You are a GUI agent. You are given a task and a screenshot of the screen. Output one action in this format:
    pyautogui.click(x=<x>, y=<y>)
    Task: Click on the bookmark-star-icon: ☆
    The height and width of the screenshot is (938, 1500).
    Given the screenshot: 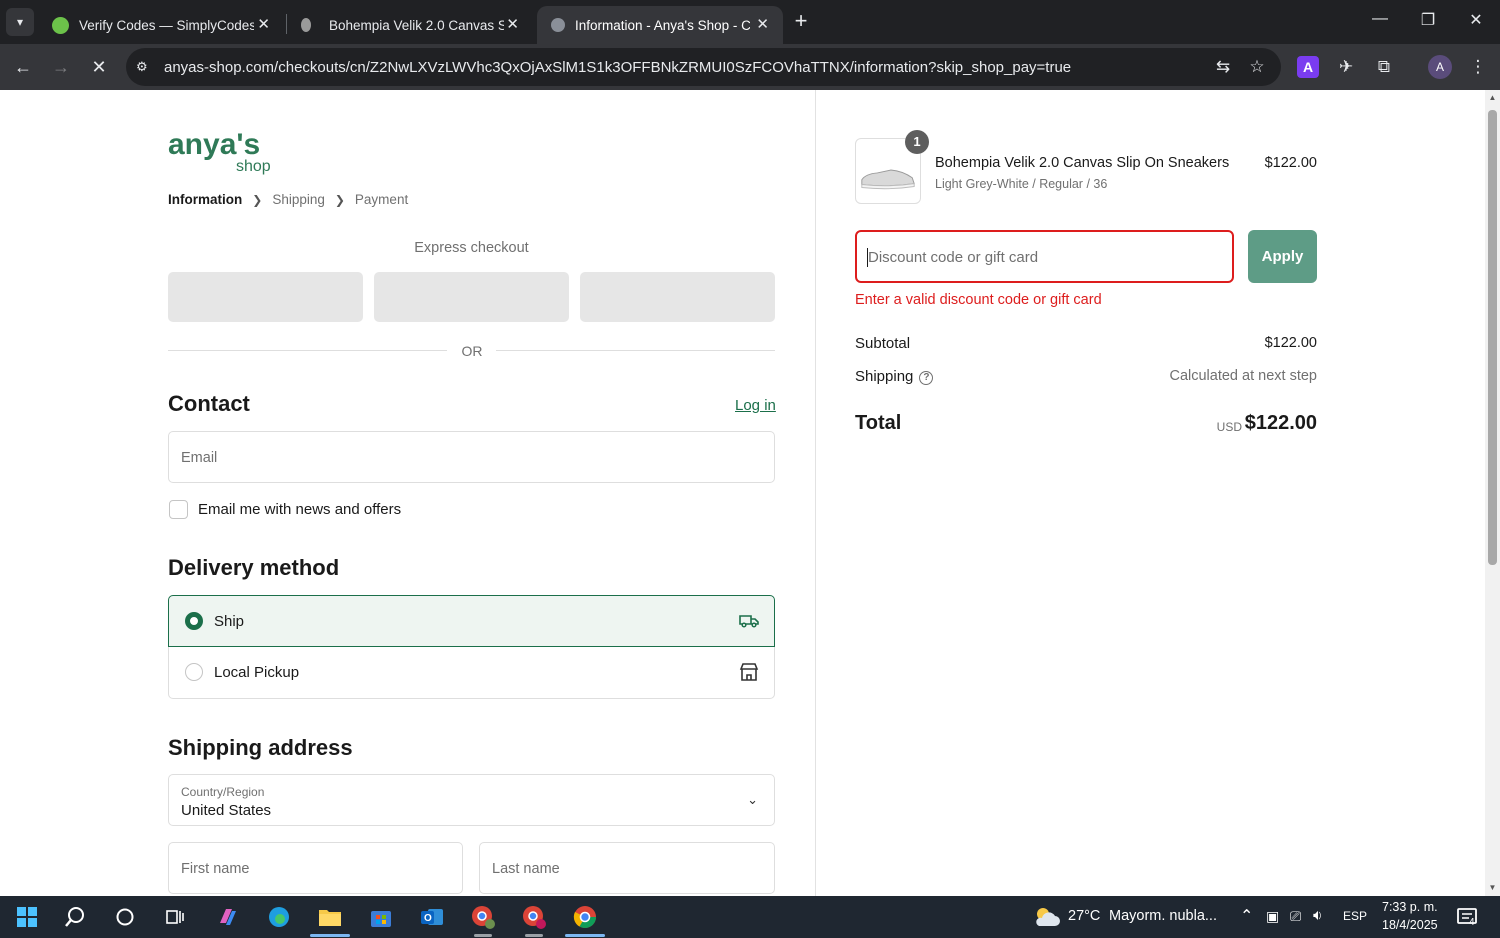 What is the action you would take?
    pyautogui.click(x=1257, y=67)
    